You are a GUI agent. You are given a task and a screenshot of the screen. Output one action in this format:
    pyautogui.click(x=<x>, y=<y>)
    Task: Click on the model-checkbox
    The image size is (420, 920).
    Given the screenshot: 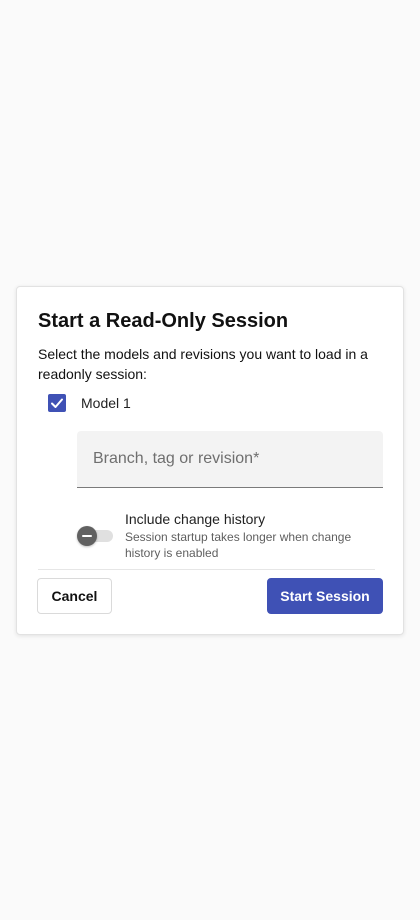 What is the action you would take?
    pyautogui.click(x=57, y=403)
    